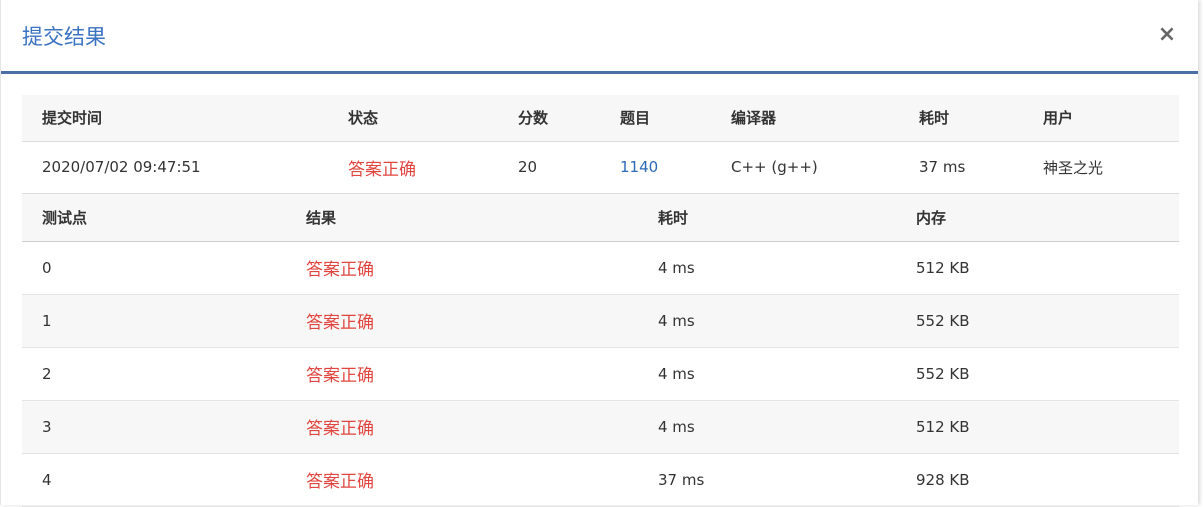 This screenshot has height=507, width=1203. I want to click on header-user: 用户, so click(1101, 118).